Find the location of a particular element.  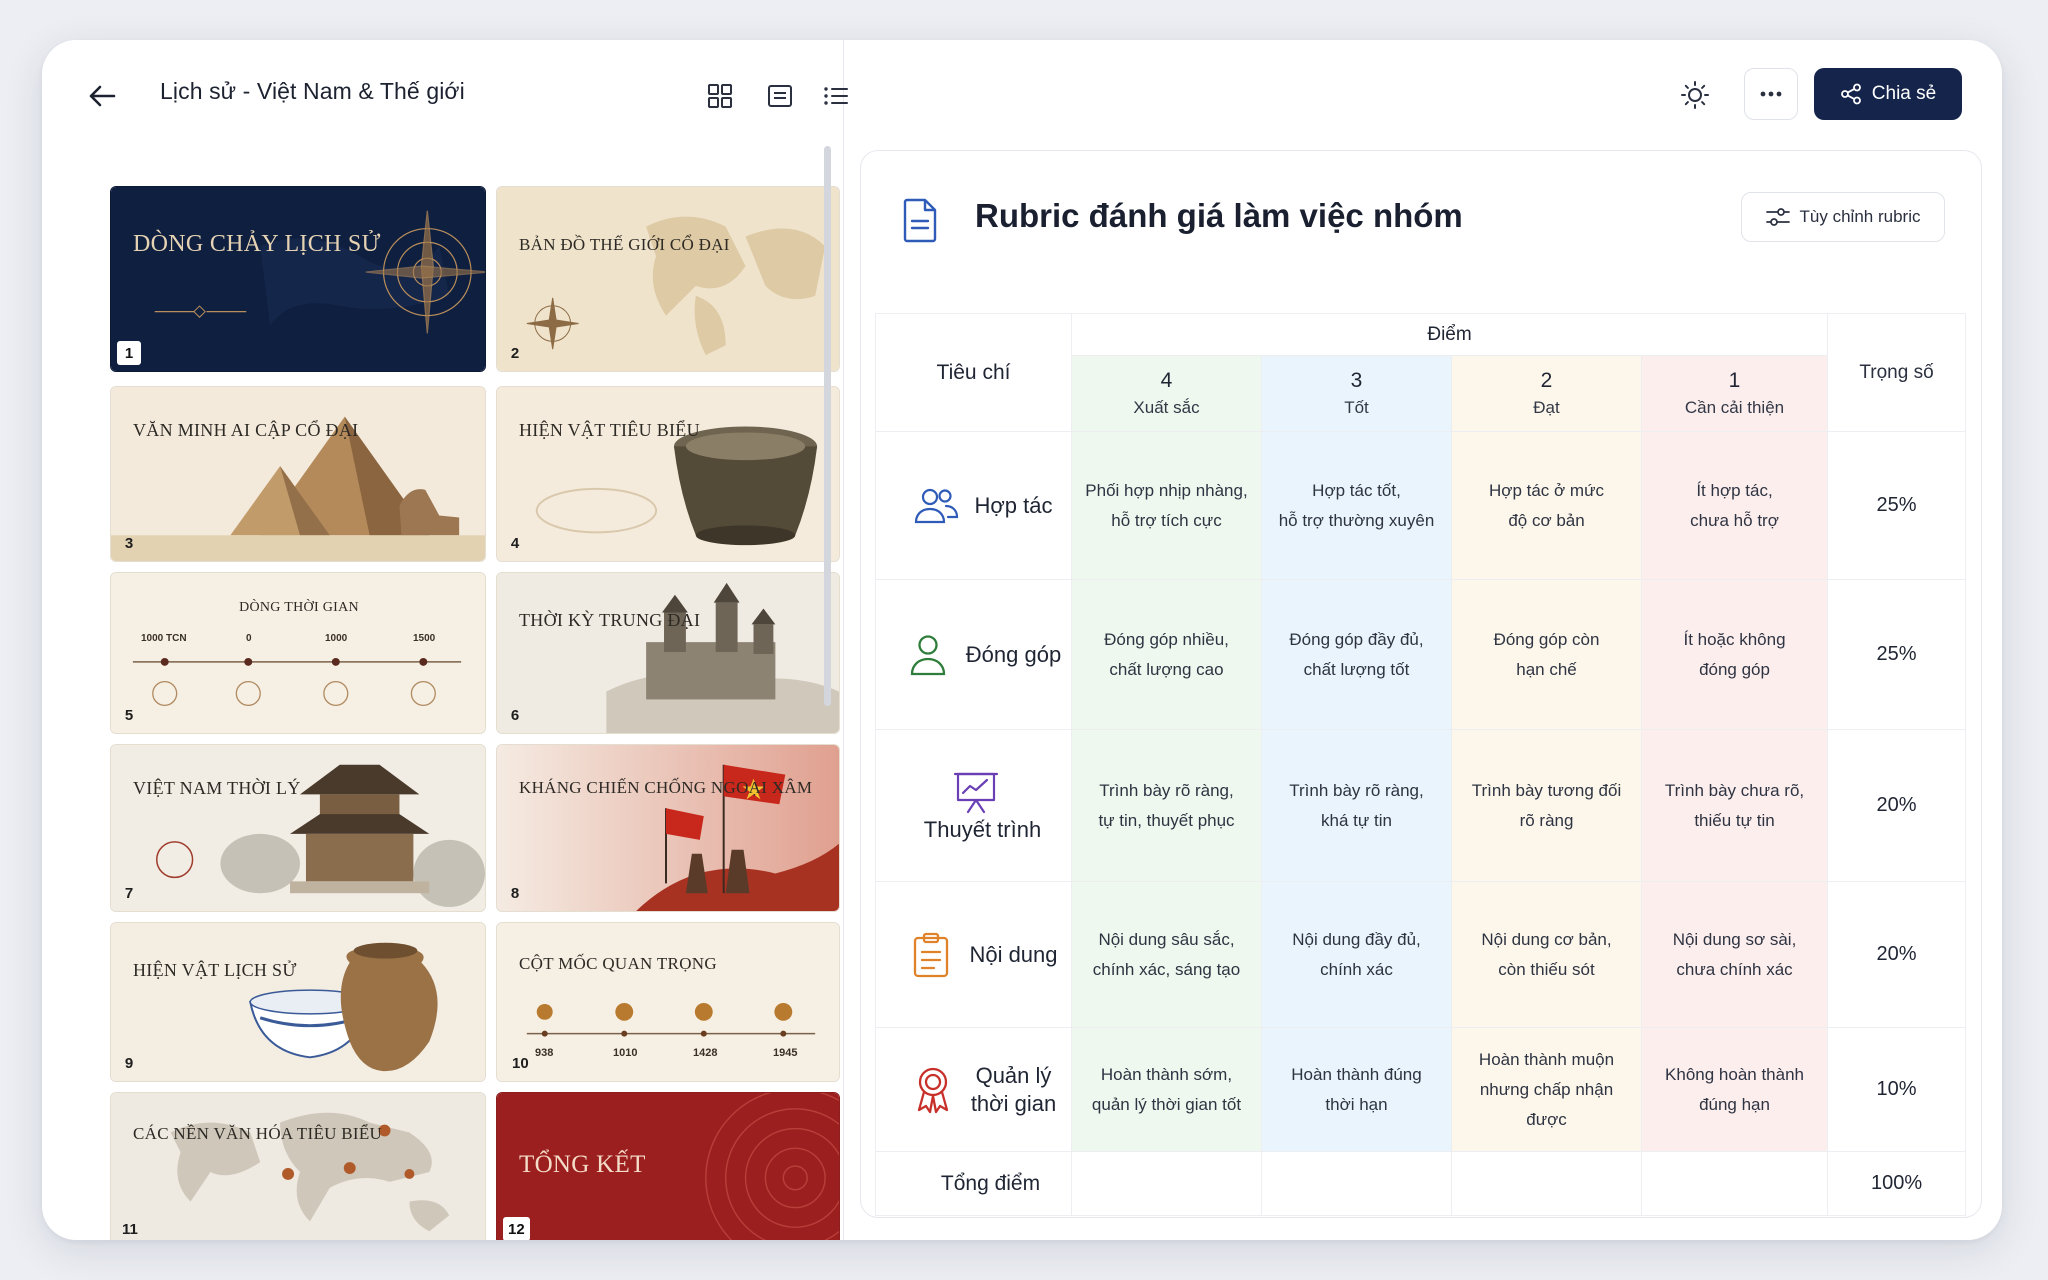

slide-thumbnail-11: CÁC NỀN VĂN HÓA TIÊU BIỂU 11 is located at coordinates (298, 1166).